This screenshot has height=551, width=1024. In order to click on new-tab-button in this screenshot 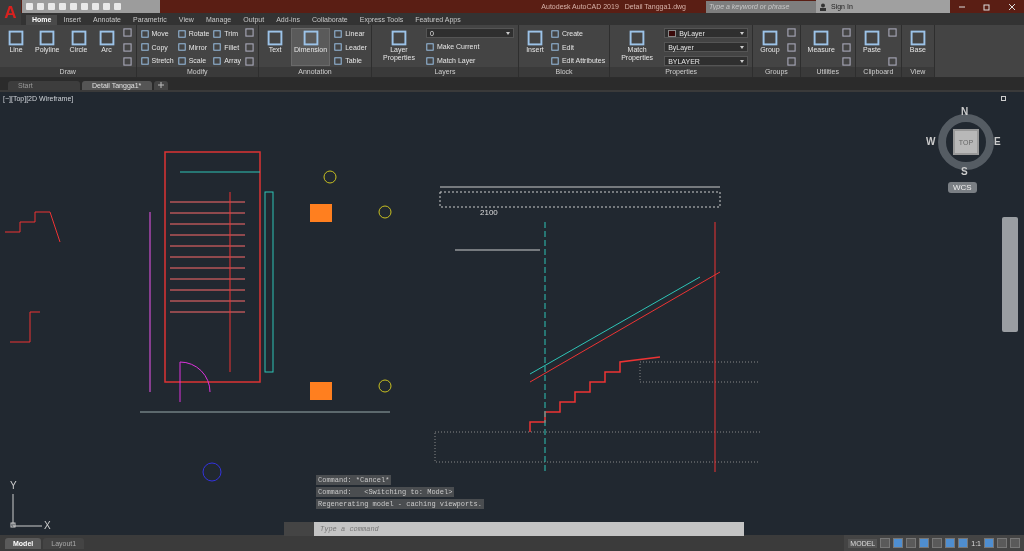, I will do `click(161, 85)`.